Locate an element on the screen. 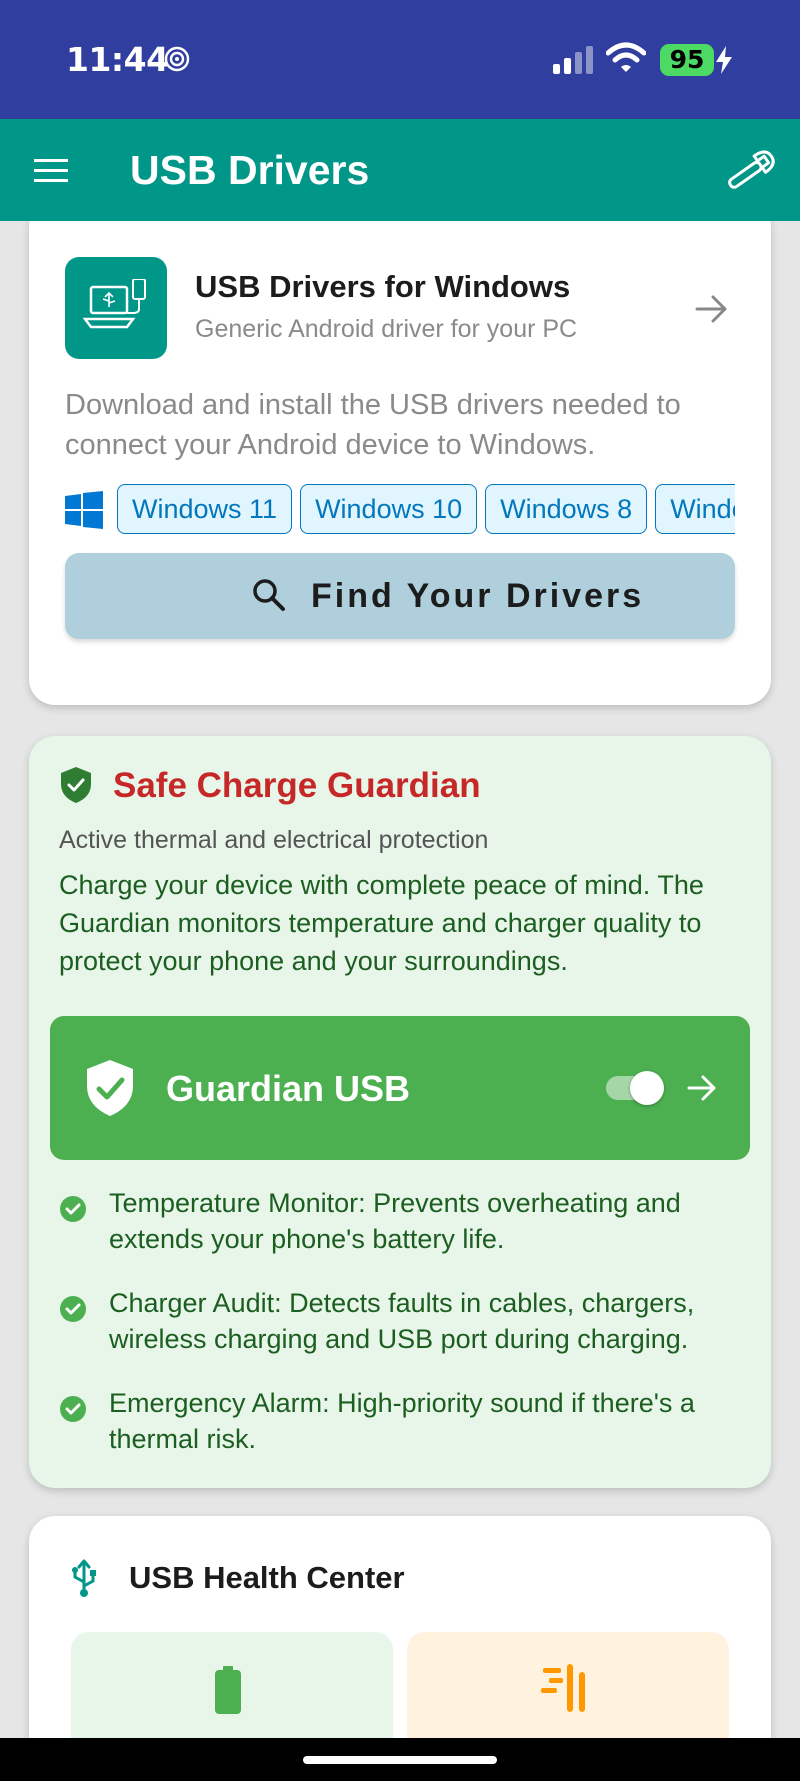 The image size is (800, 1781). status-time: 11:44 is located at coordinates (117, 59).